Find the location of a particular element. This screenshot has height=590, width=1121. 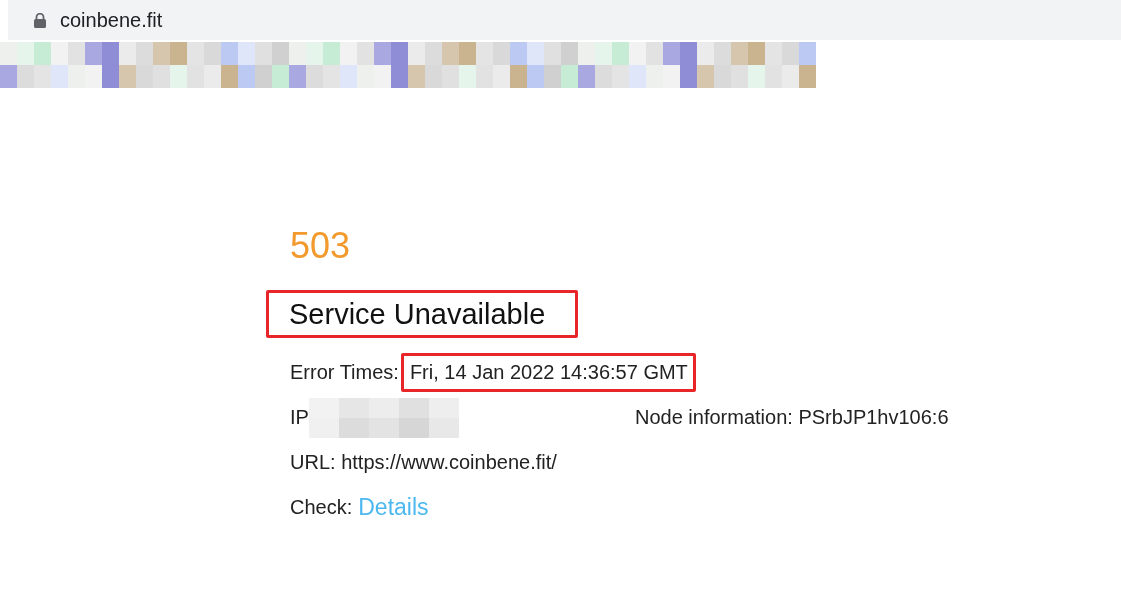

url-info-text: URL: https://www.coinbene.fit/ is located at coordinates (423, 462).